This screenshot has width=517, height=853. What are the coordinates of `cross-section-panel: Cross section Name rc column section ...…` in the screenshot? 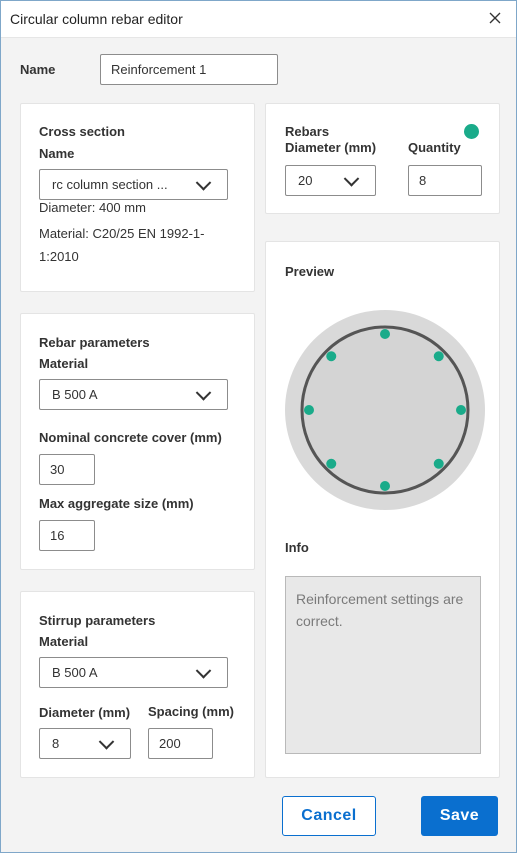 It's located at (137, 197).